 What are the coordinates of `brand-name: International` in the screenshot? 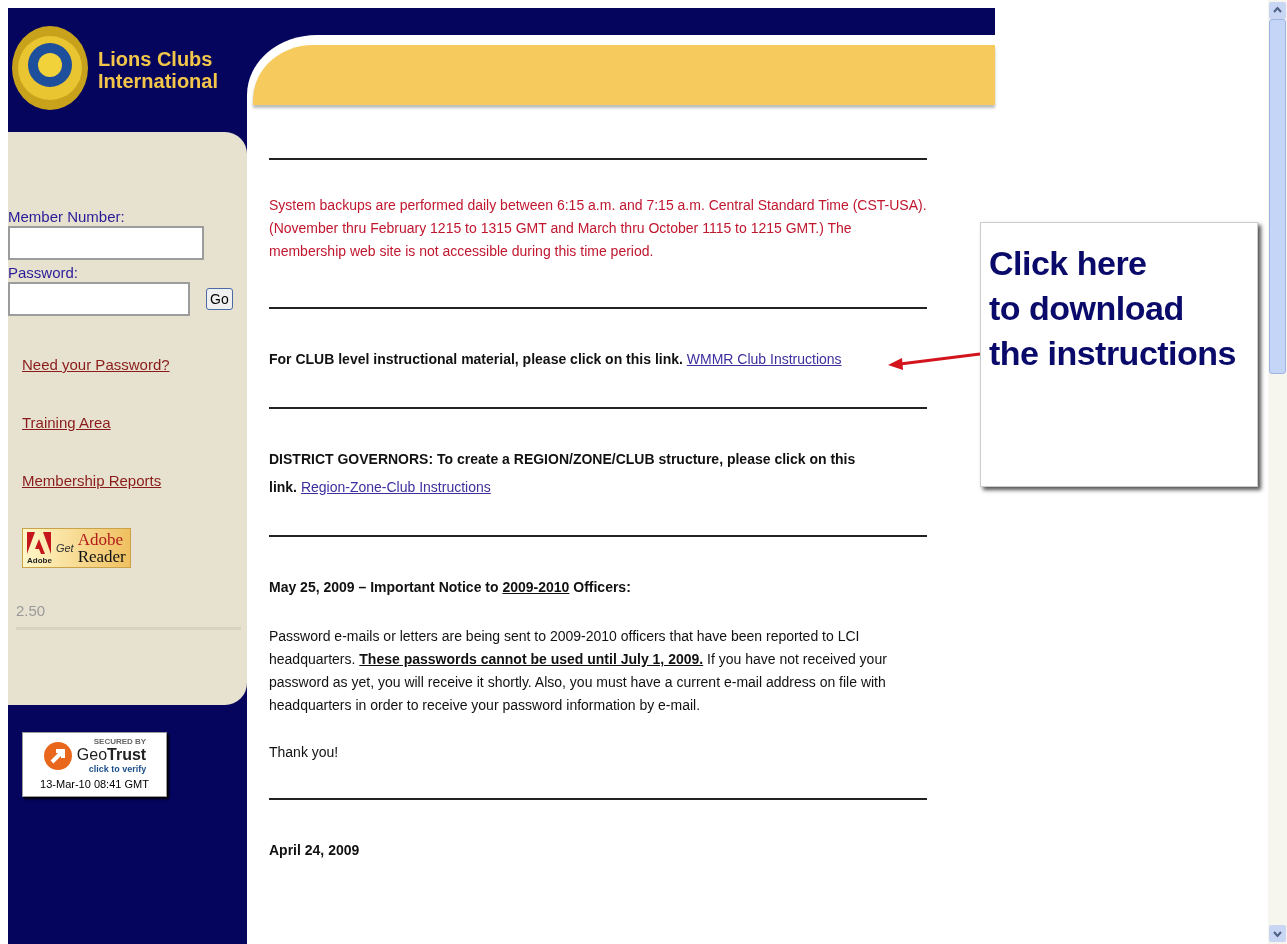 It's located at (158, 81).